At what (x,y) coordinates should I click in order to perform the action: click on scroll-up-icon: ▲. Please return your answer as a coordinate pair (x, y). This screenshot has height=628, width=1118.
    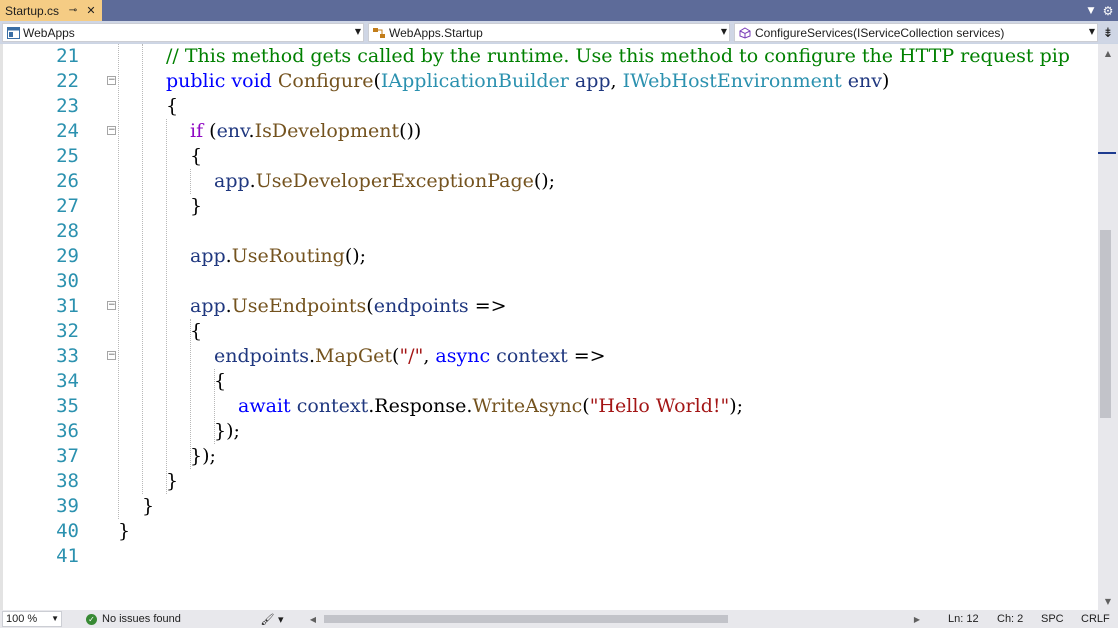
    Looking at the image, I should click on (1108, 53).